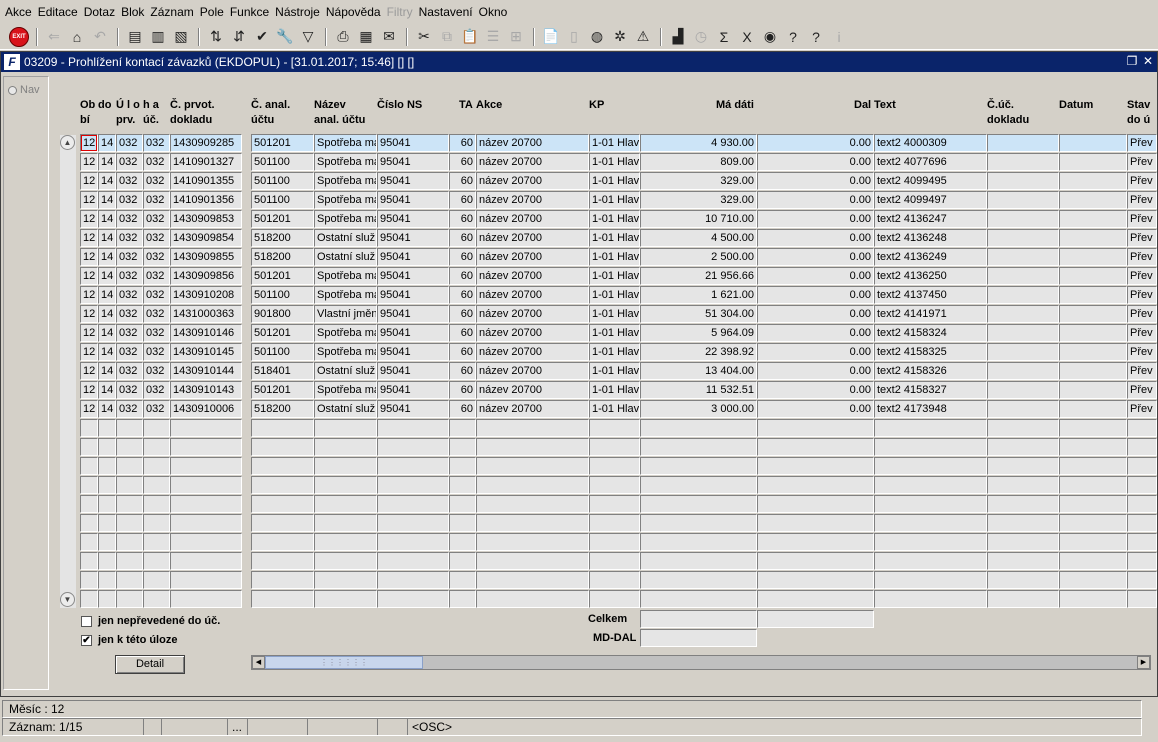 The width and height of the screenshot is (1158, 742). What do you see at coordinates (389, 37) in the screenshot?
I see `mail-icon: ✉` at bounding box center [389, 37].